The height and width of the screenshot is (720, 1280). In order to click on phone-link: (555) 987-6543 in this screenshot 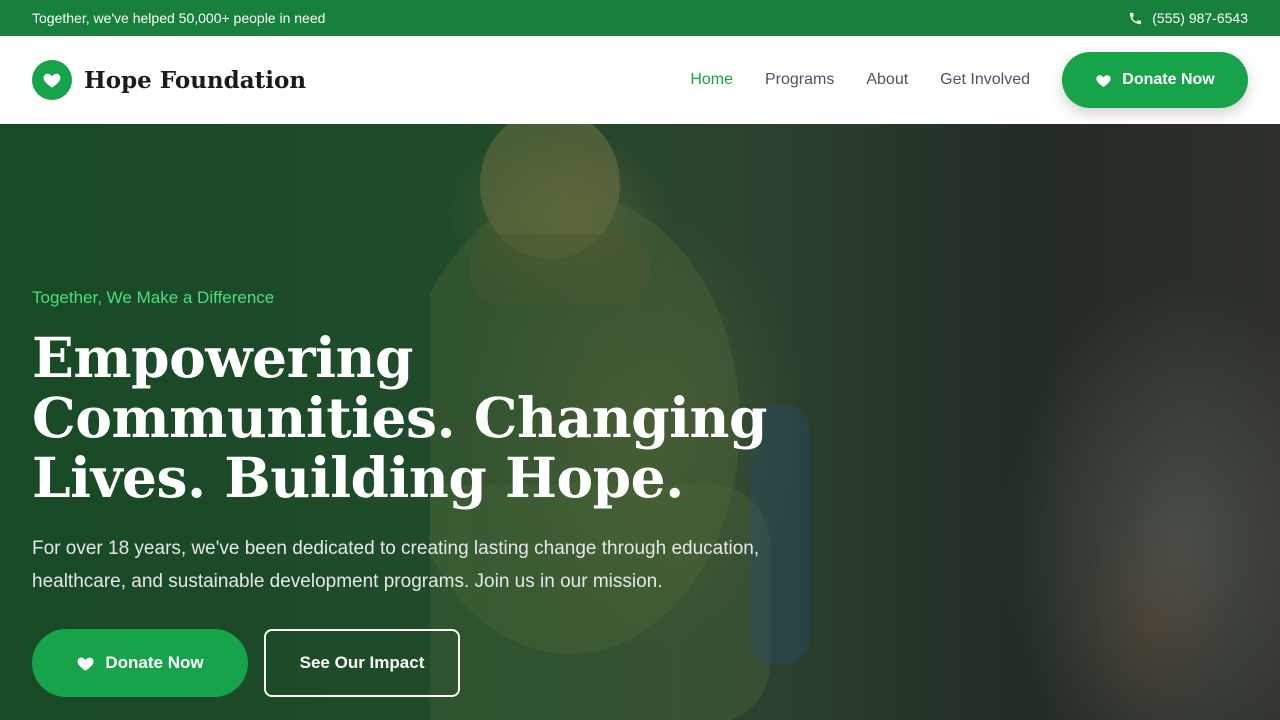, I will do `click(1188, 18)`.